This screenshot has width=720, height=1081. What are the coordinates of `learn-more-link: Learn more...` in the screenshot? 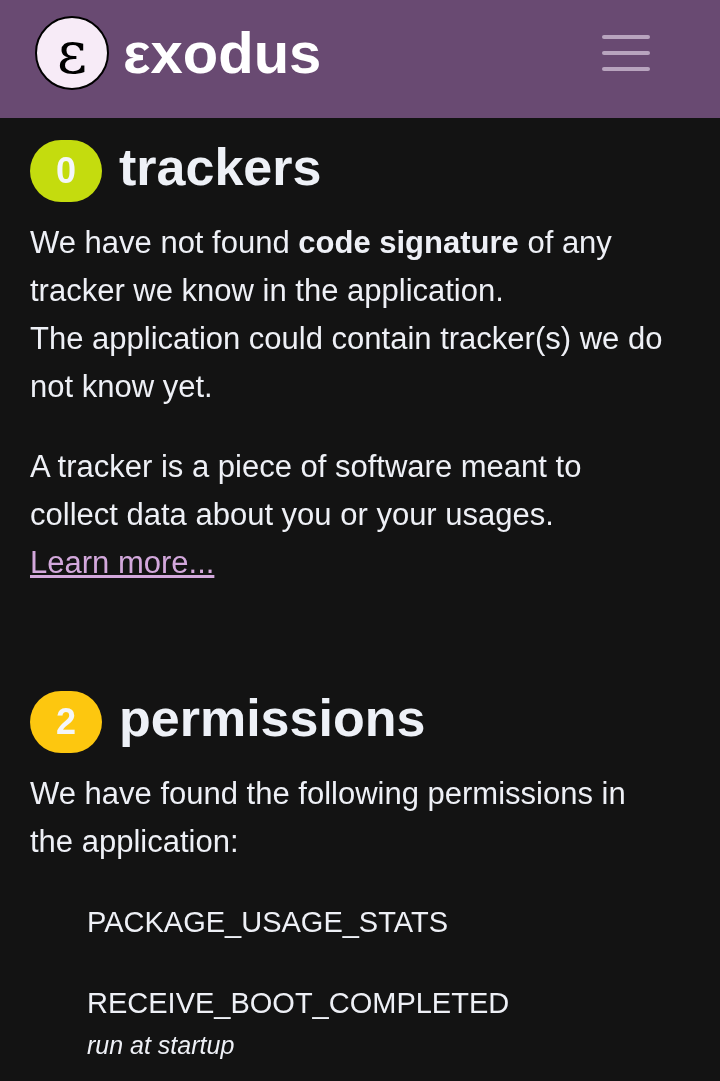 It's located at (122, 562).